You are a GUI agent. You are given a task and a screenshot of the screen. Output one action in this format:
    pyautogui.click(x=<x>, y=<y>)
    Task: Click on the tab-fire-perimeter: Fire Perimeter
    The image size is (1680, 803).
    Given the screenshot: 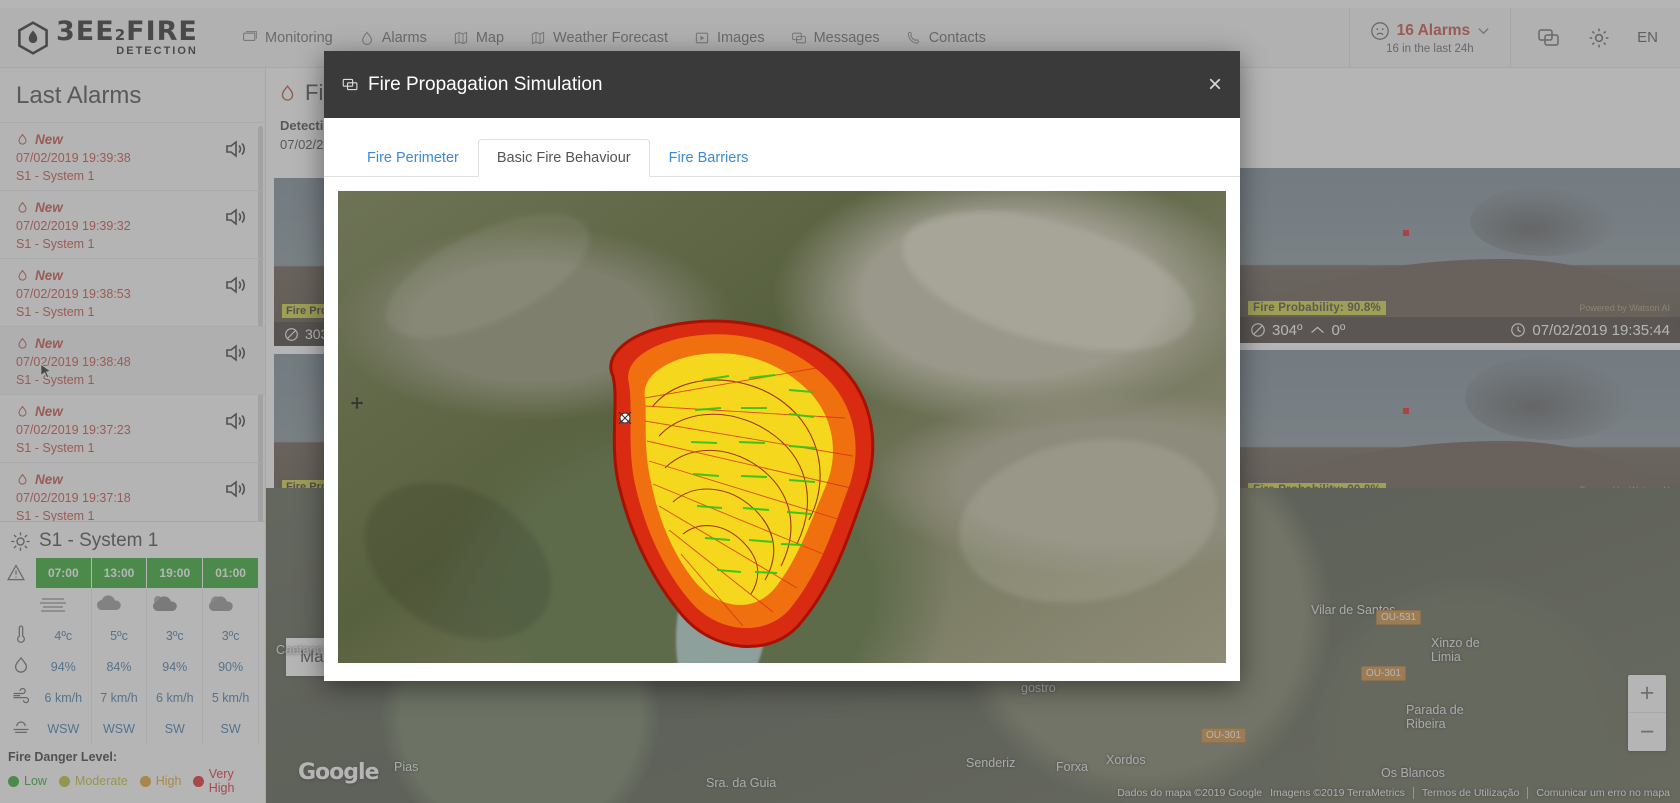 What is the action you would take?
    pyautogui.click(x=413, y=158)
    